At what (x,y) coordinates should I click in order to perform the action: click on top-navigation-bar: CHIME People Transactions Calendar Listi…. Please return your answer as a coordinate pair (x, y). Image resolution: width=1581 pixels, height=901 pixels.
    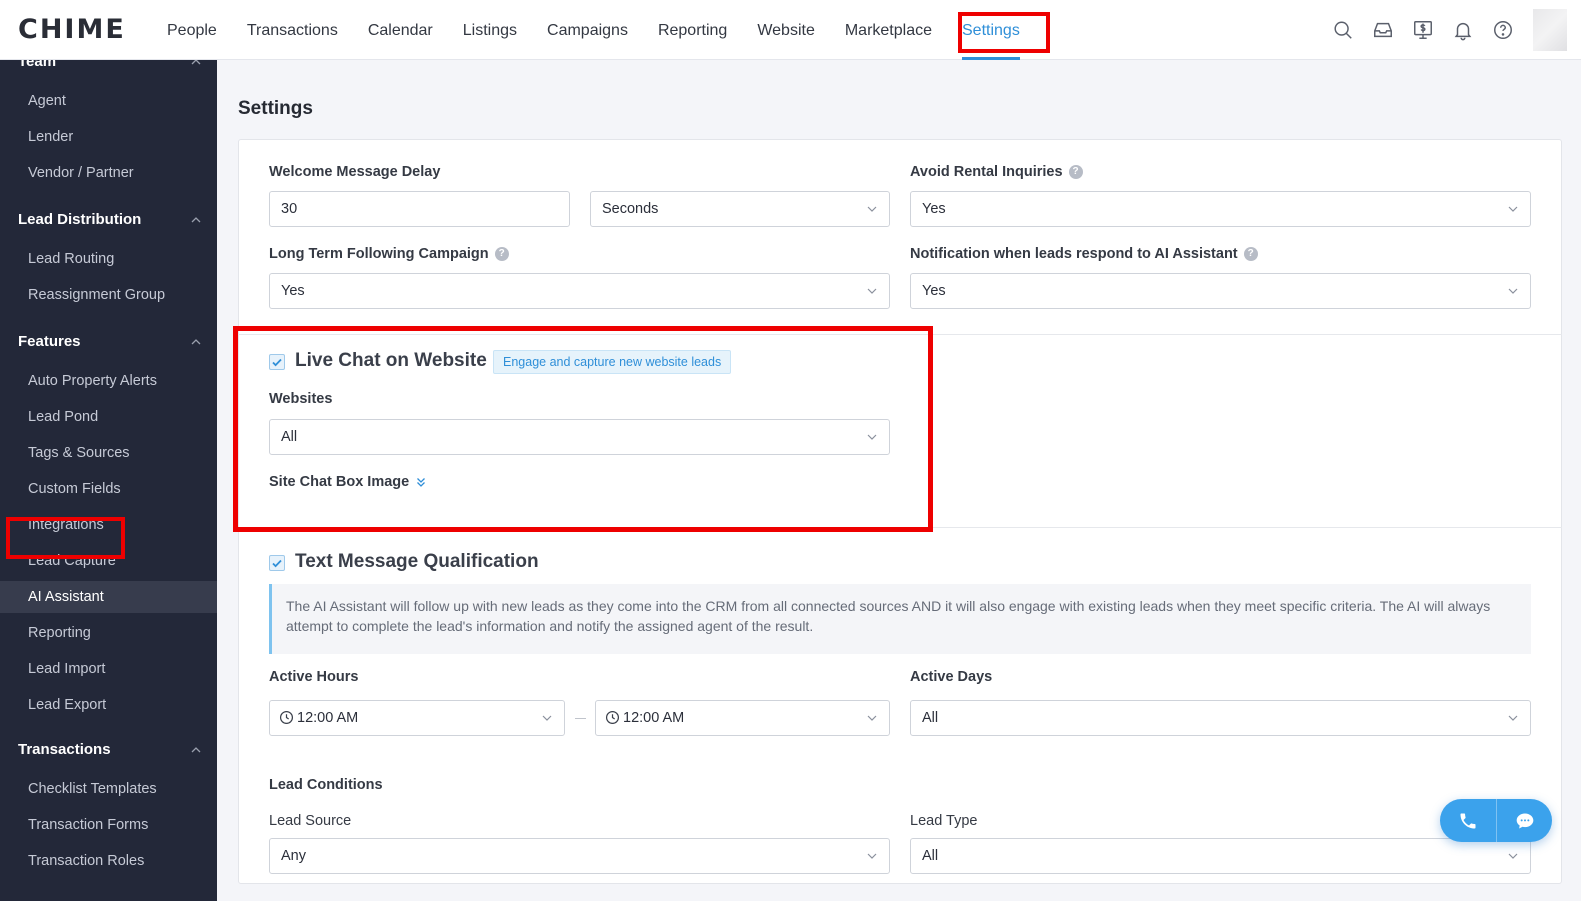
    Looking at the image, I should click on (790, 30).